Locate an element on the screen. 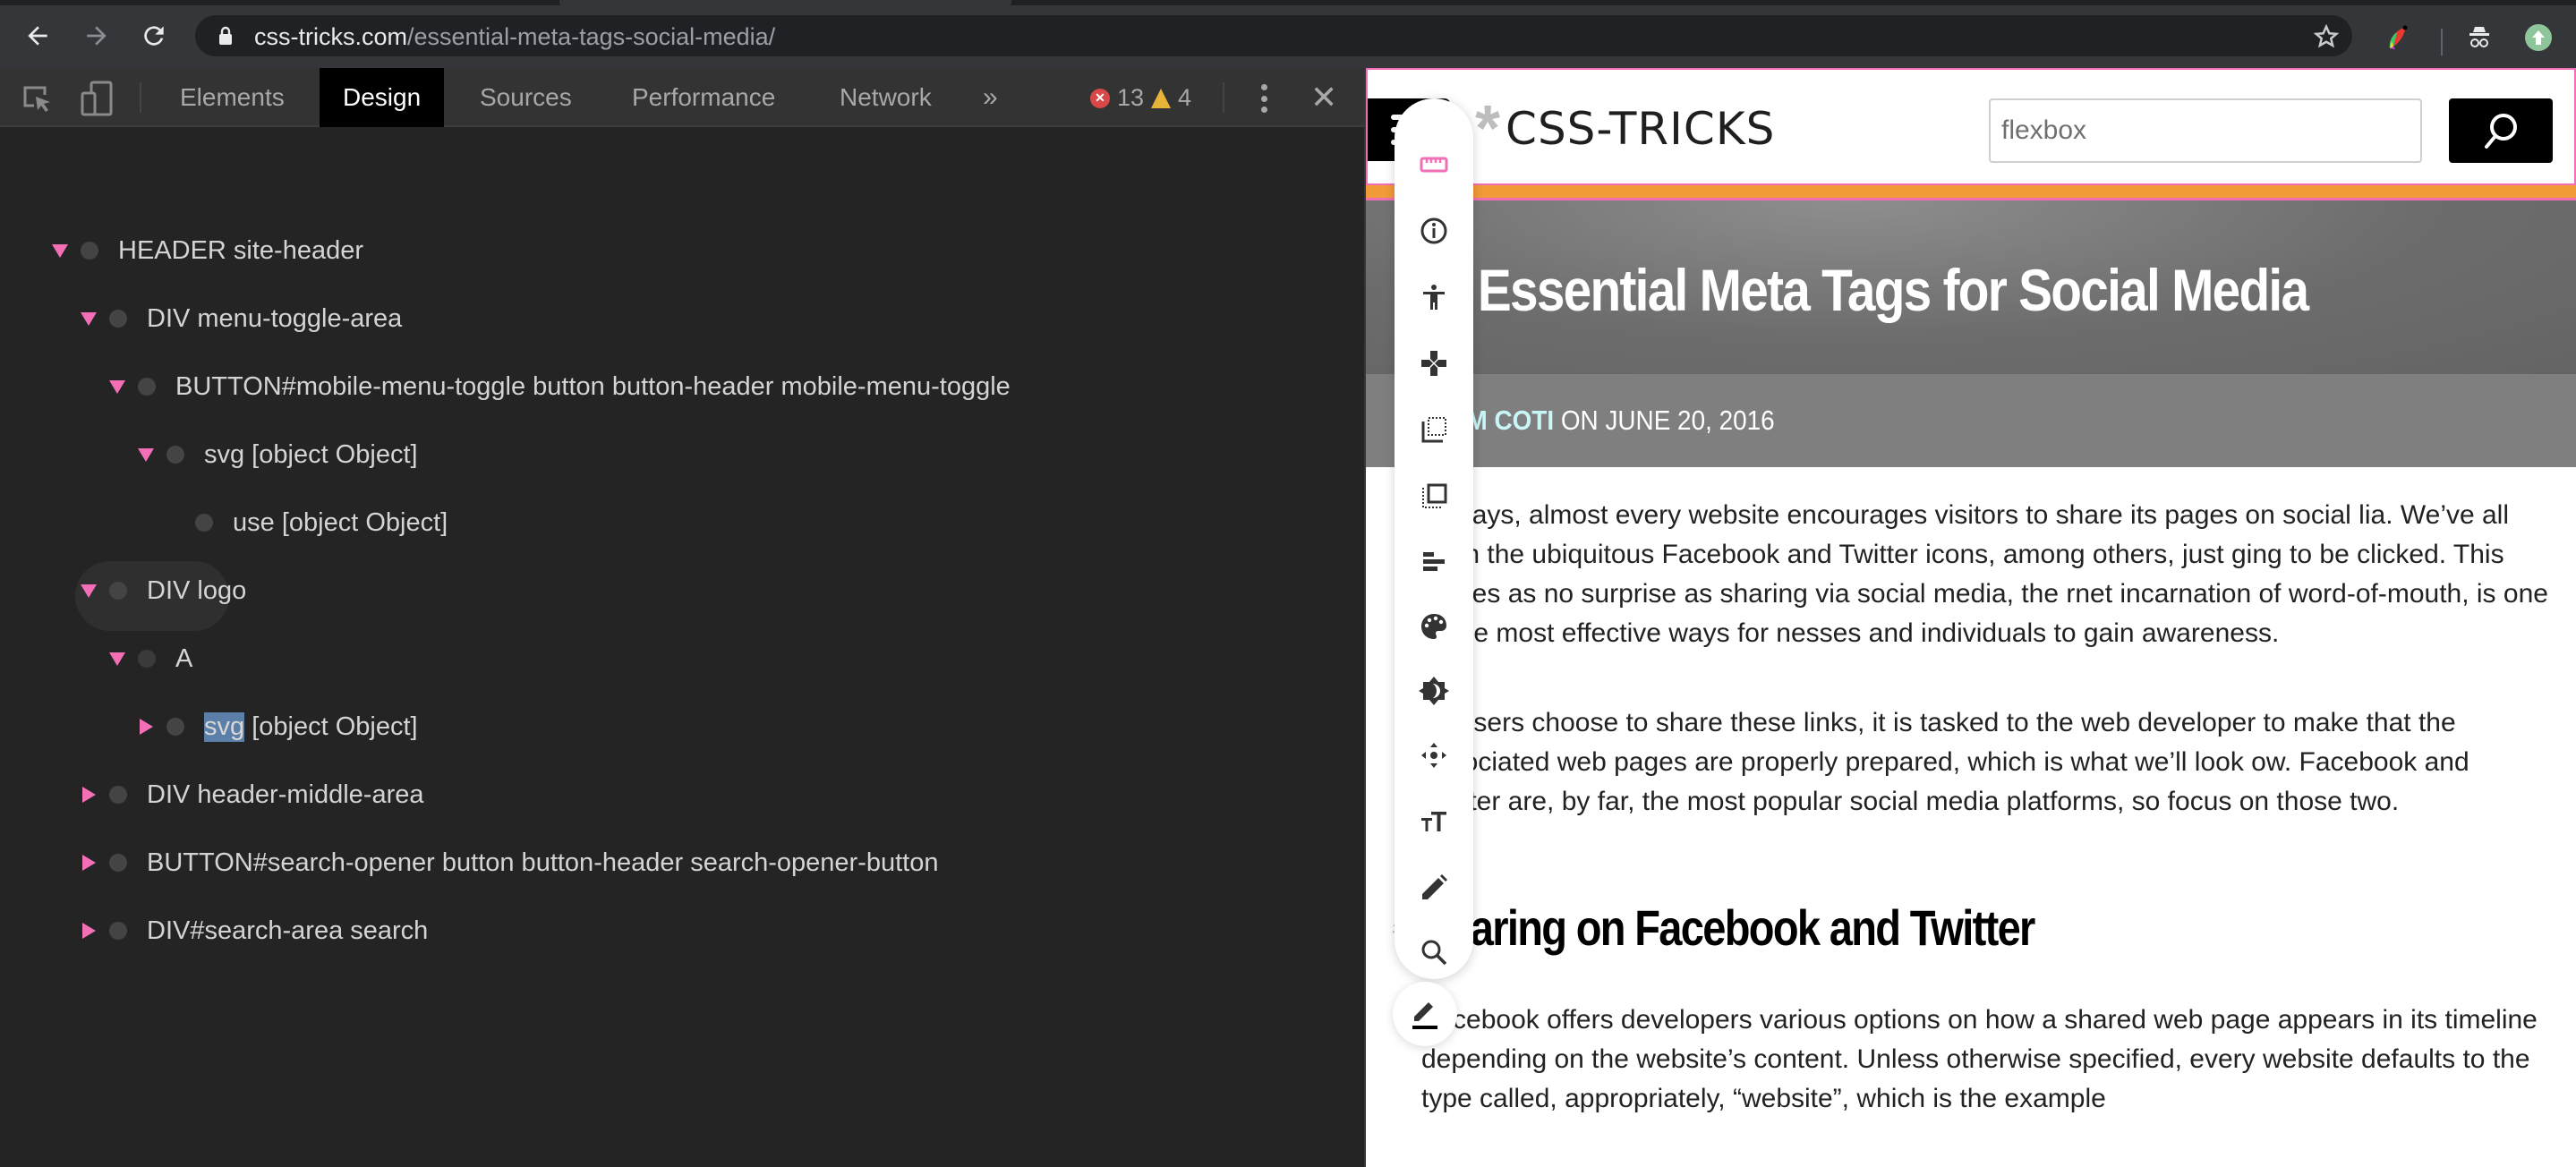 This screenshot has height=1167, width=2576. error-icon: ✕ is located at coordinates (1100, 98).